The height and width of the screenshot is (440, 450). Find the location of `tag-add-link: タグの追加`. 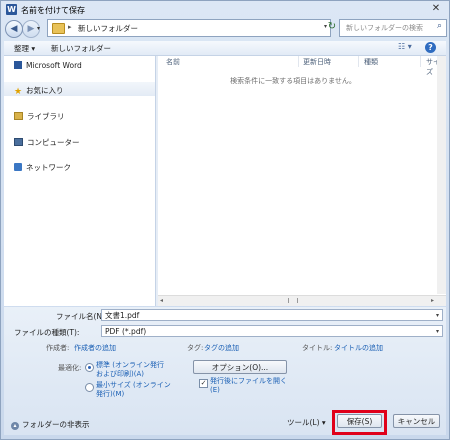

tag-add-link: タグの追加 is located at coordinates (221, 348).